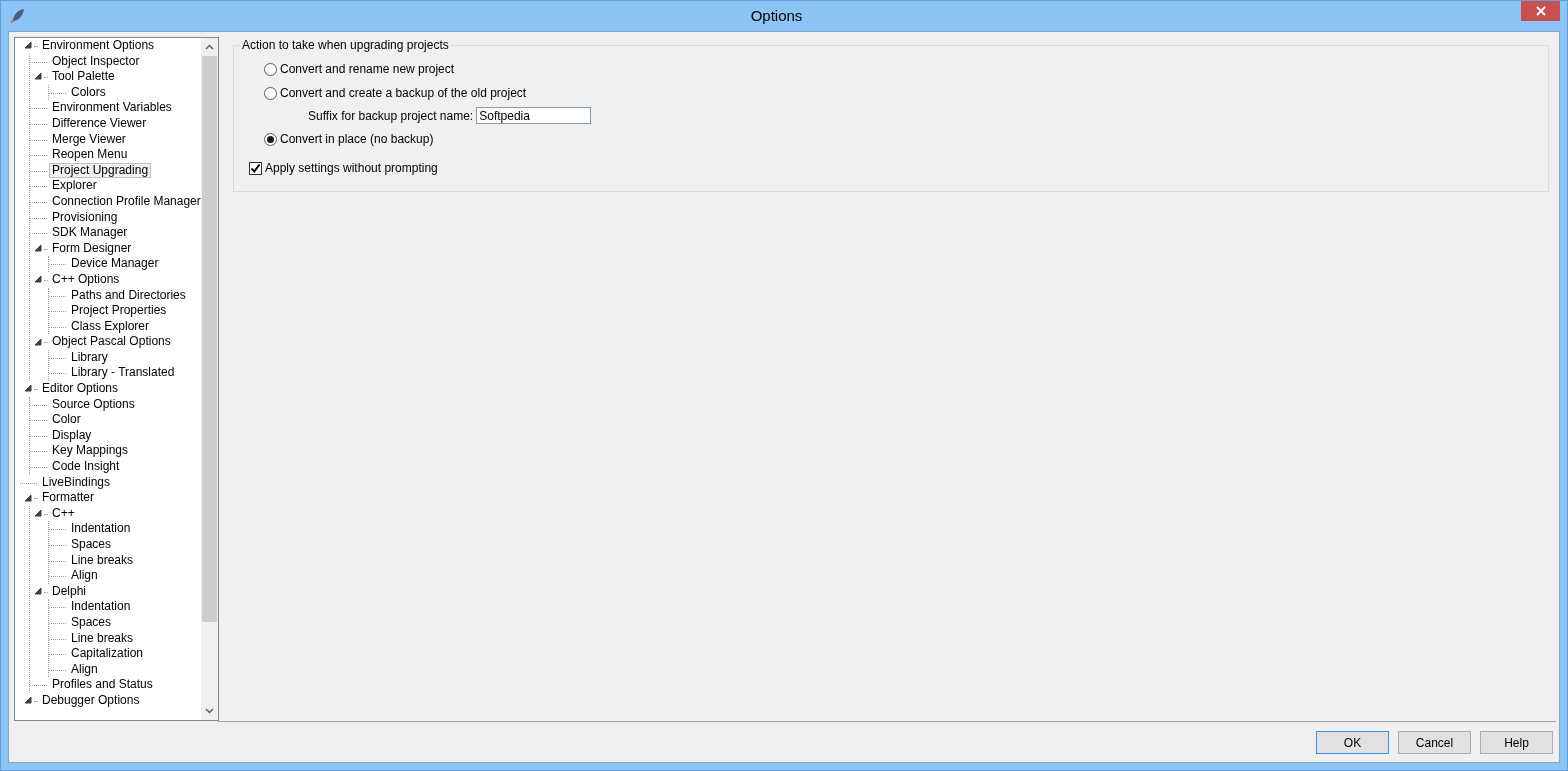 This screenshot has width=1568, height=771. Describe the element at coordinates (93, 404) in the screenshot. I see `tree-item: Source Options` at that location.